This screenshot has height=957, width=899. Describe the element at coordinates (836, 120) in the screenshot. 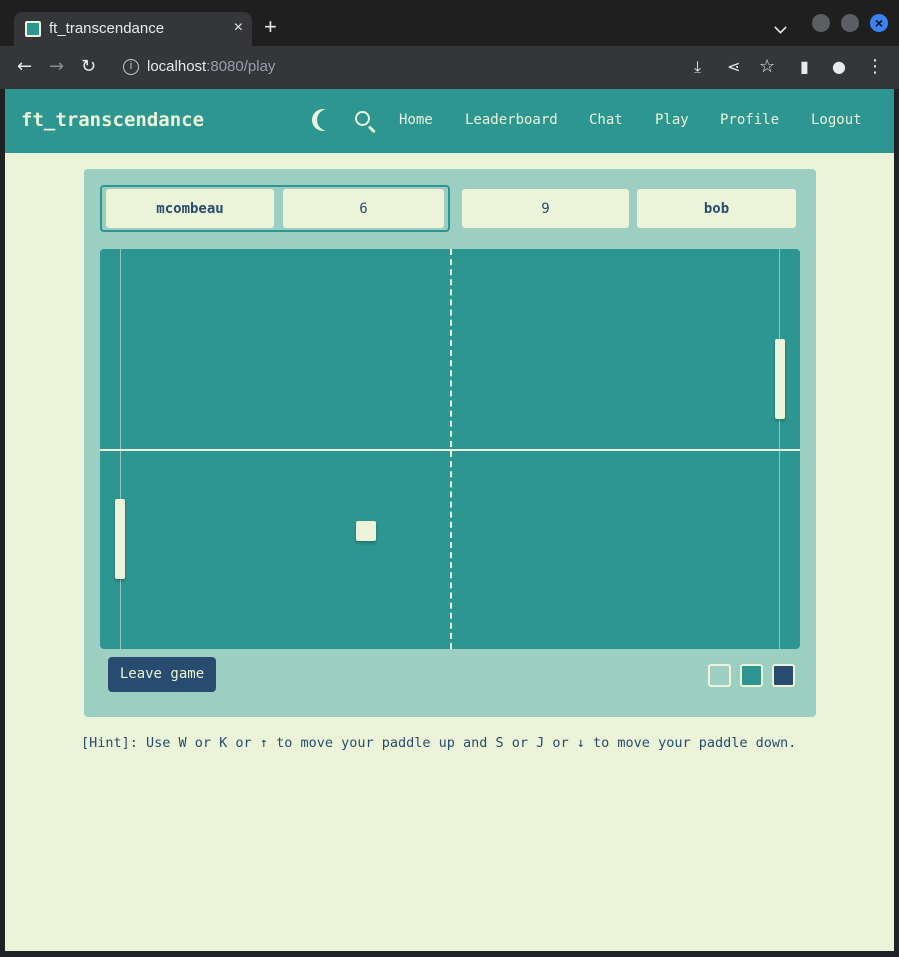

I see `nav-link-logout: Logout` at that location.